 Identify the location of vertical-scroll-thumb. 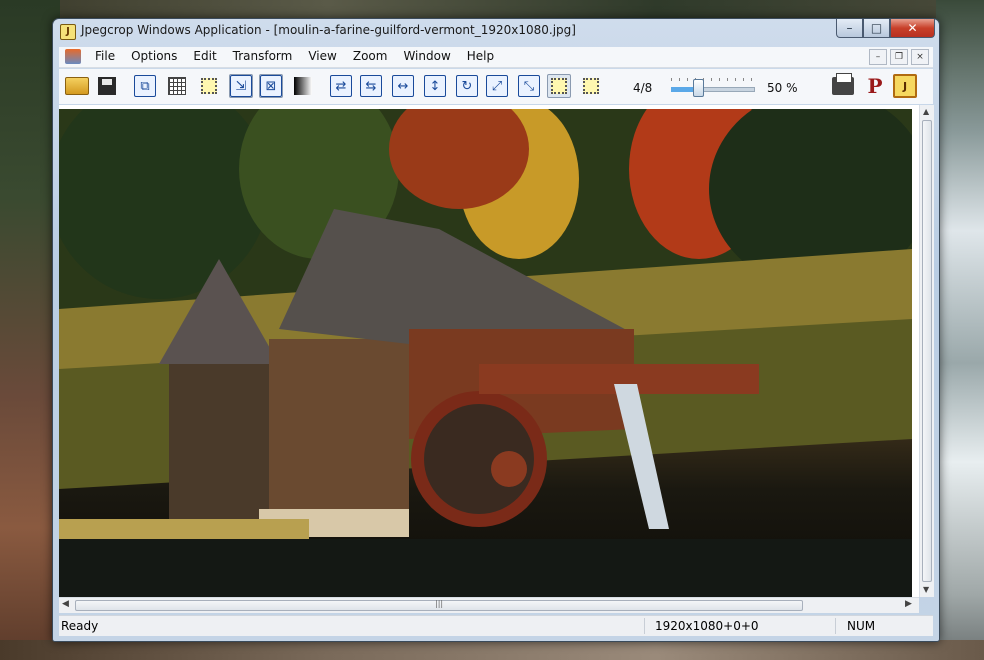
(927, 351).